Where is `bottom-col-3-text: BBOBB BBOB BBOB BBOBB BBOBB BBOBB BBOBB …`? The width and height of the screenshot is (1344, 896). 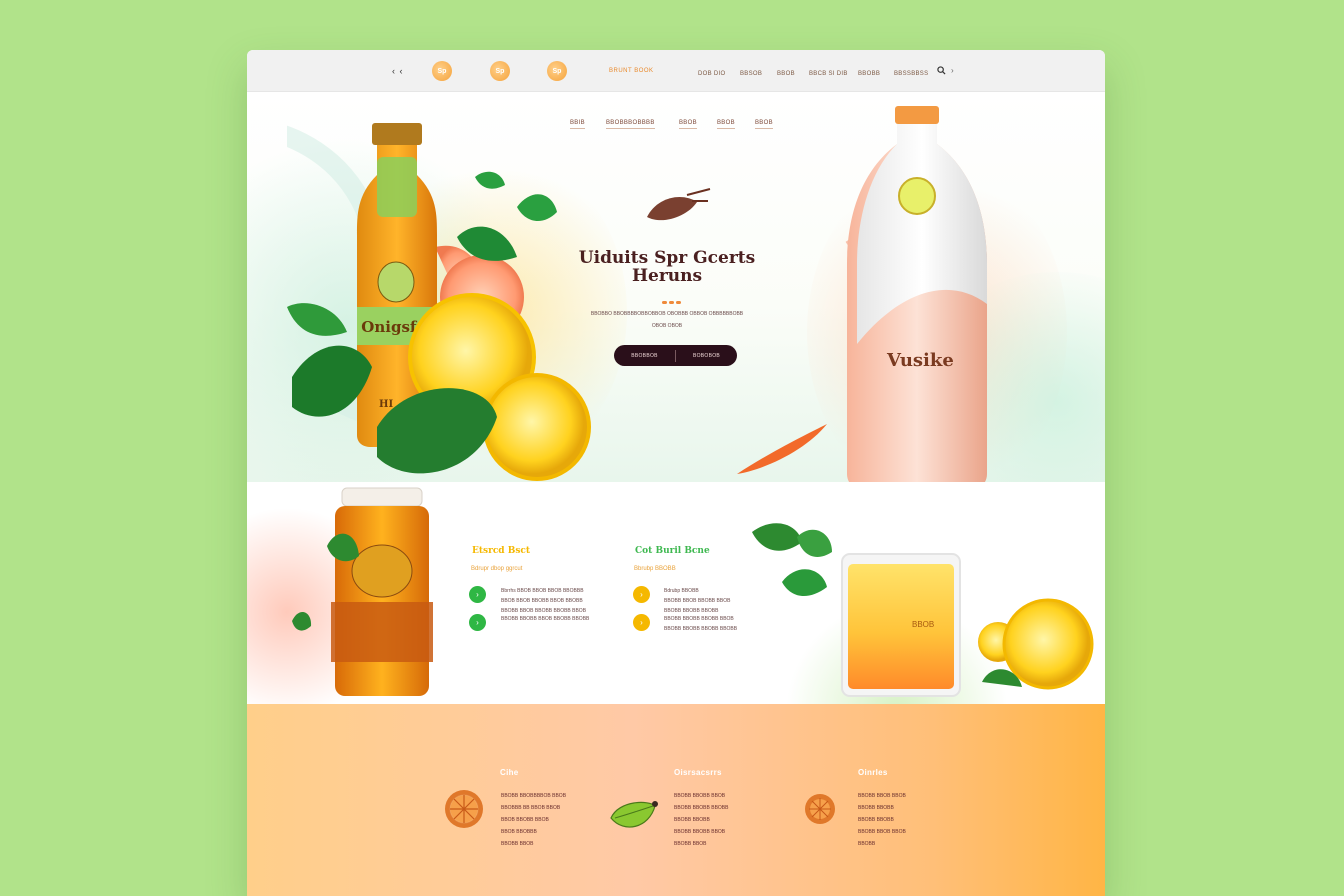
bottom-col-3-text: BBOBB BBOB BBOB BBOBB BBOBB BBOBB BBOBB … is located at coordinates (882, 820).